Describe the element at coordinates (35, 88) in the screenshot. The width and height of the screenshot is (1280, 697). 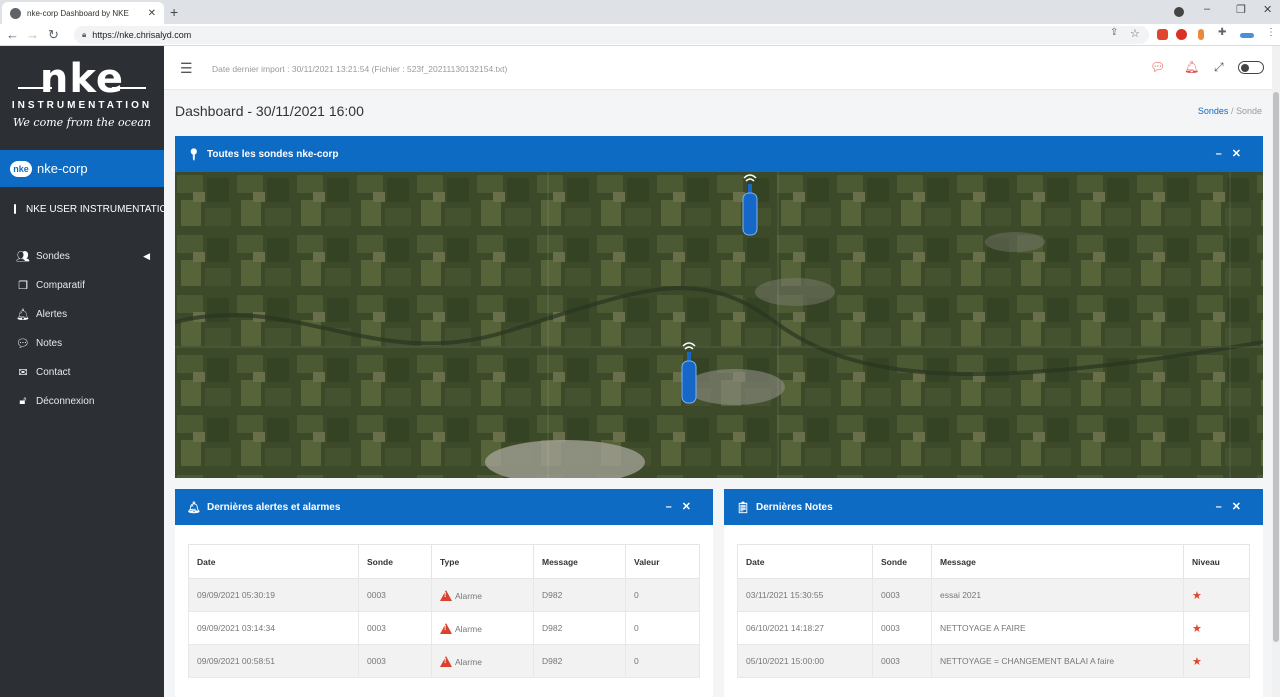
I see `logo-line` at that location.